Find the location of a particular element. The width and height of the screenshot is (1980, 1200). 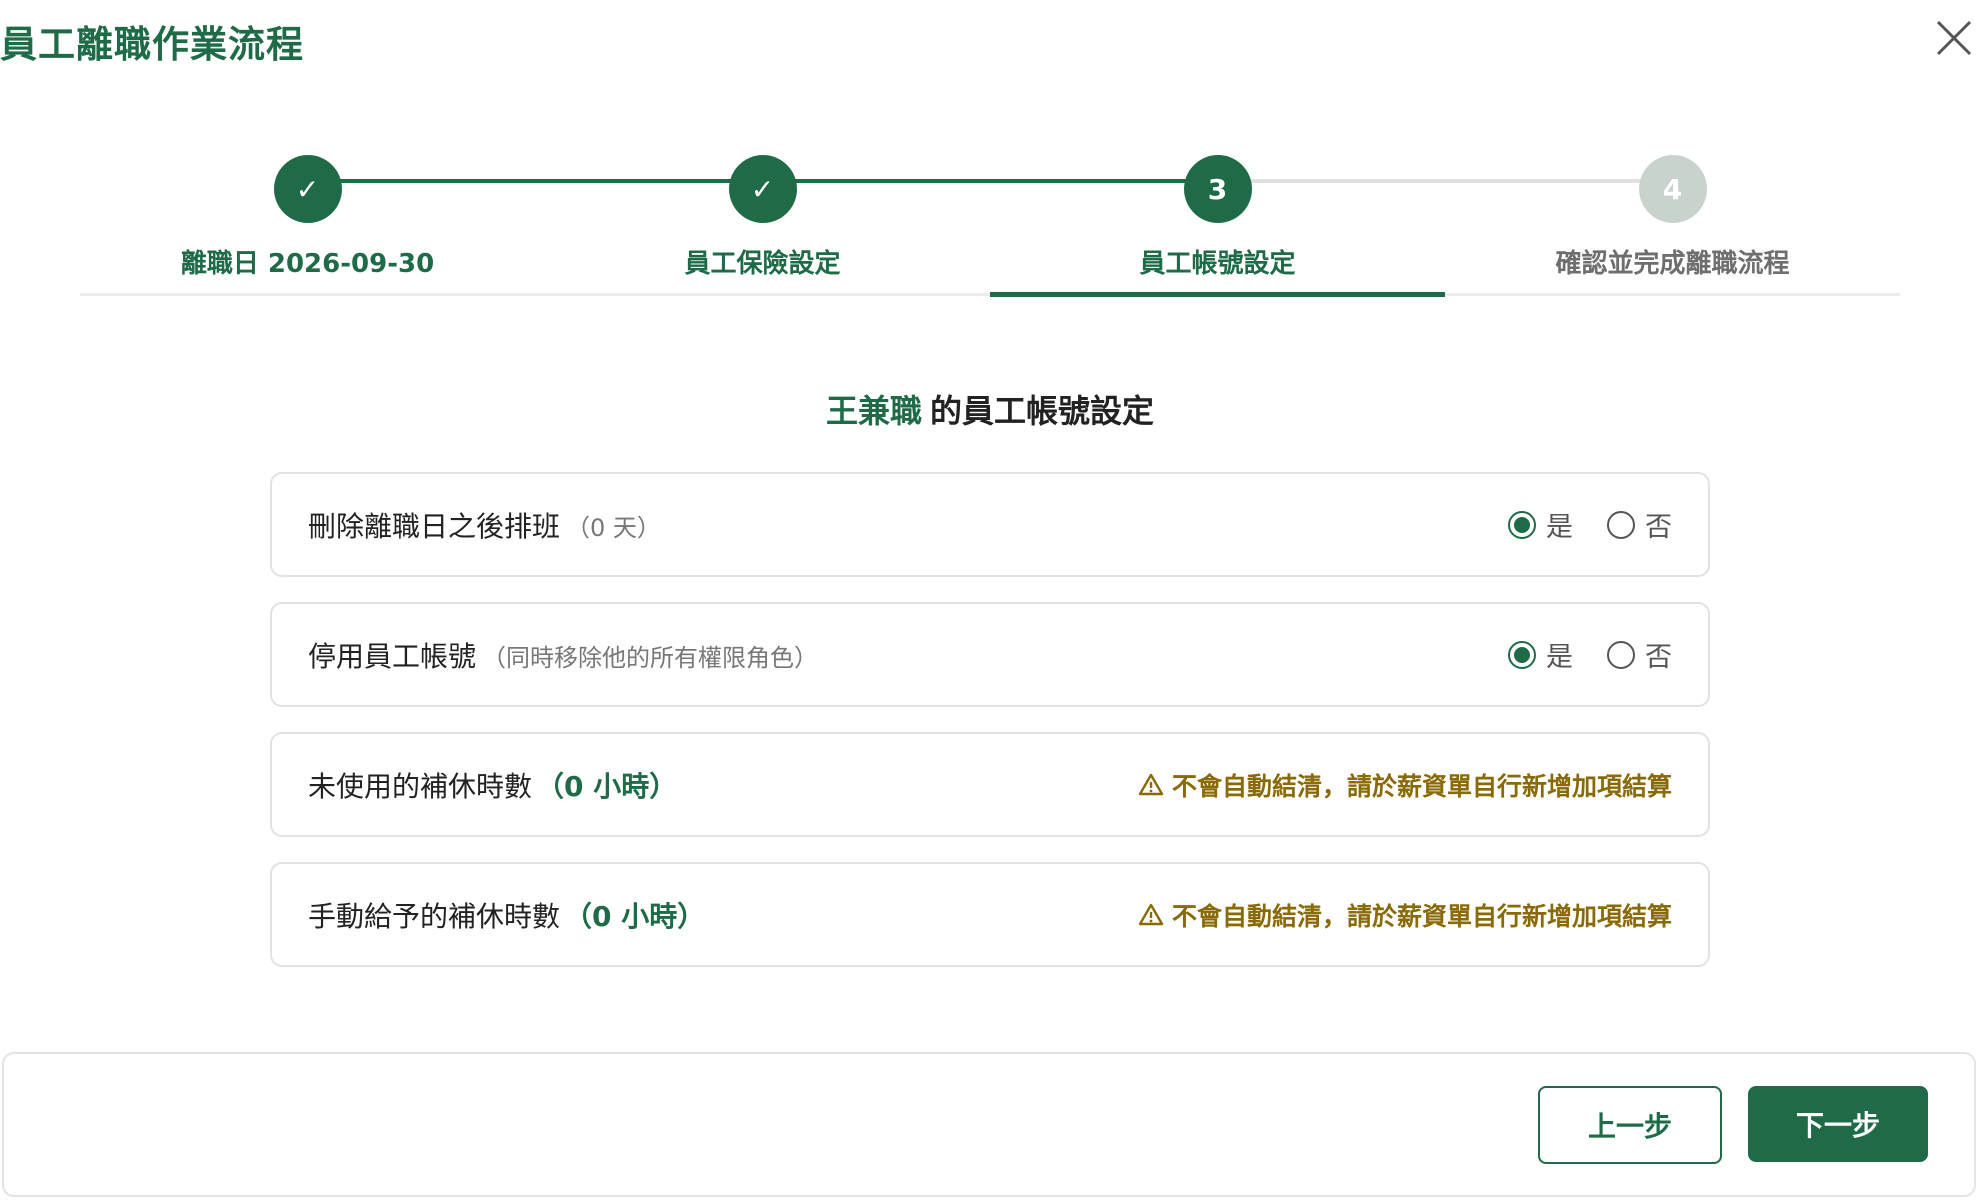

setting-unused-comp-hours: 未使用的補休時數 （0 小時） 不會自動結清，請於薪資單自行新增加項結算 is located at coordinates (990, 784).